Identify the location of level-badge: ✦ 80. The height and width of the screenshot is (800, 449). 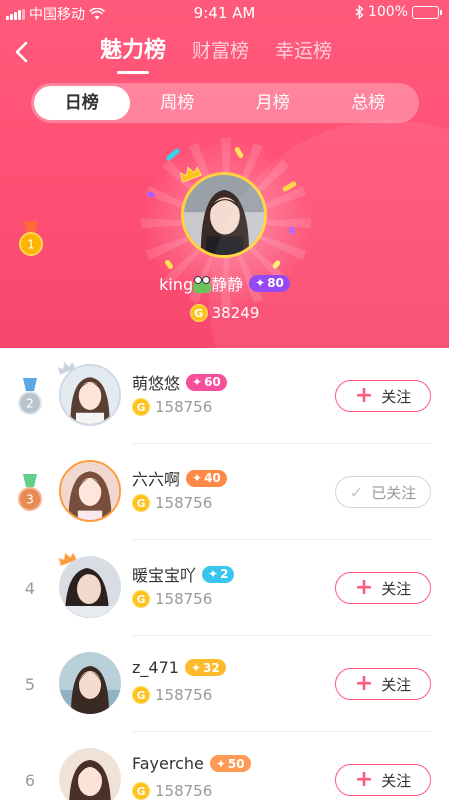
(269, 283).